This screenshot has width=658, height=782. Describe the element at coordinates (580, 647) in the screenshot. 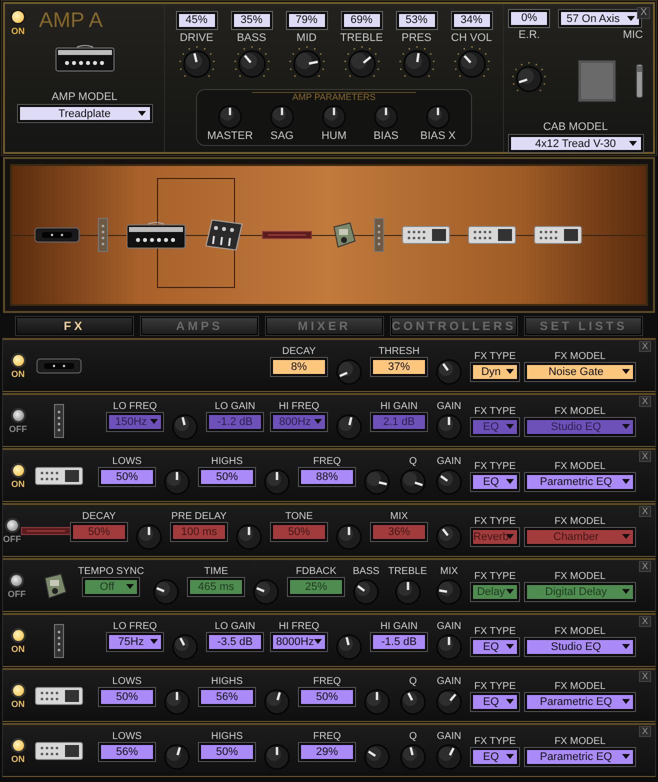

I see `fx-model-dropdown: Studio EQ` at that location.